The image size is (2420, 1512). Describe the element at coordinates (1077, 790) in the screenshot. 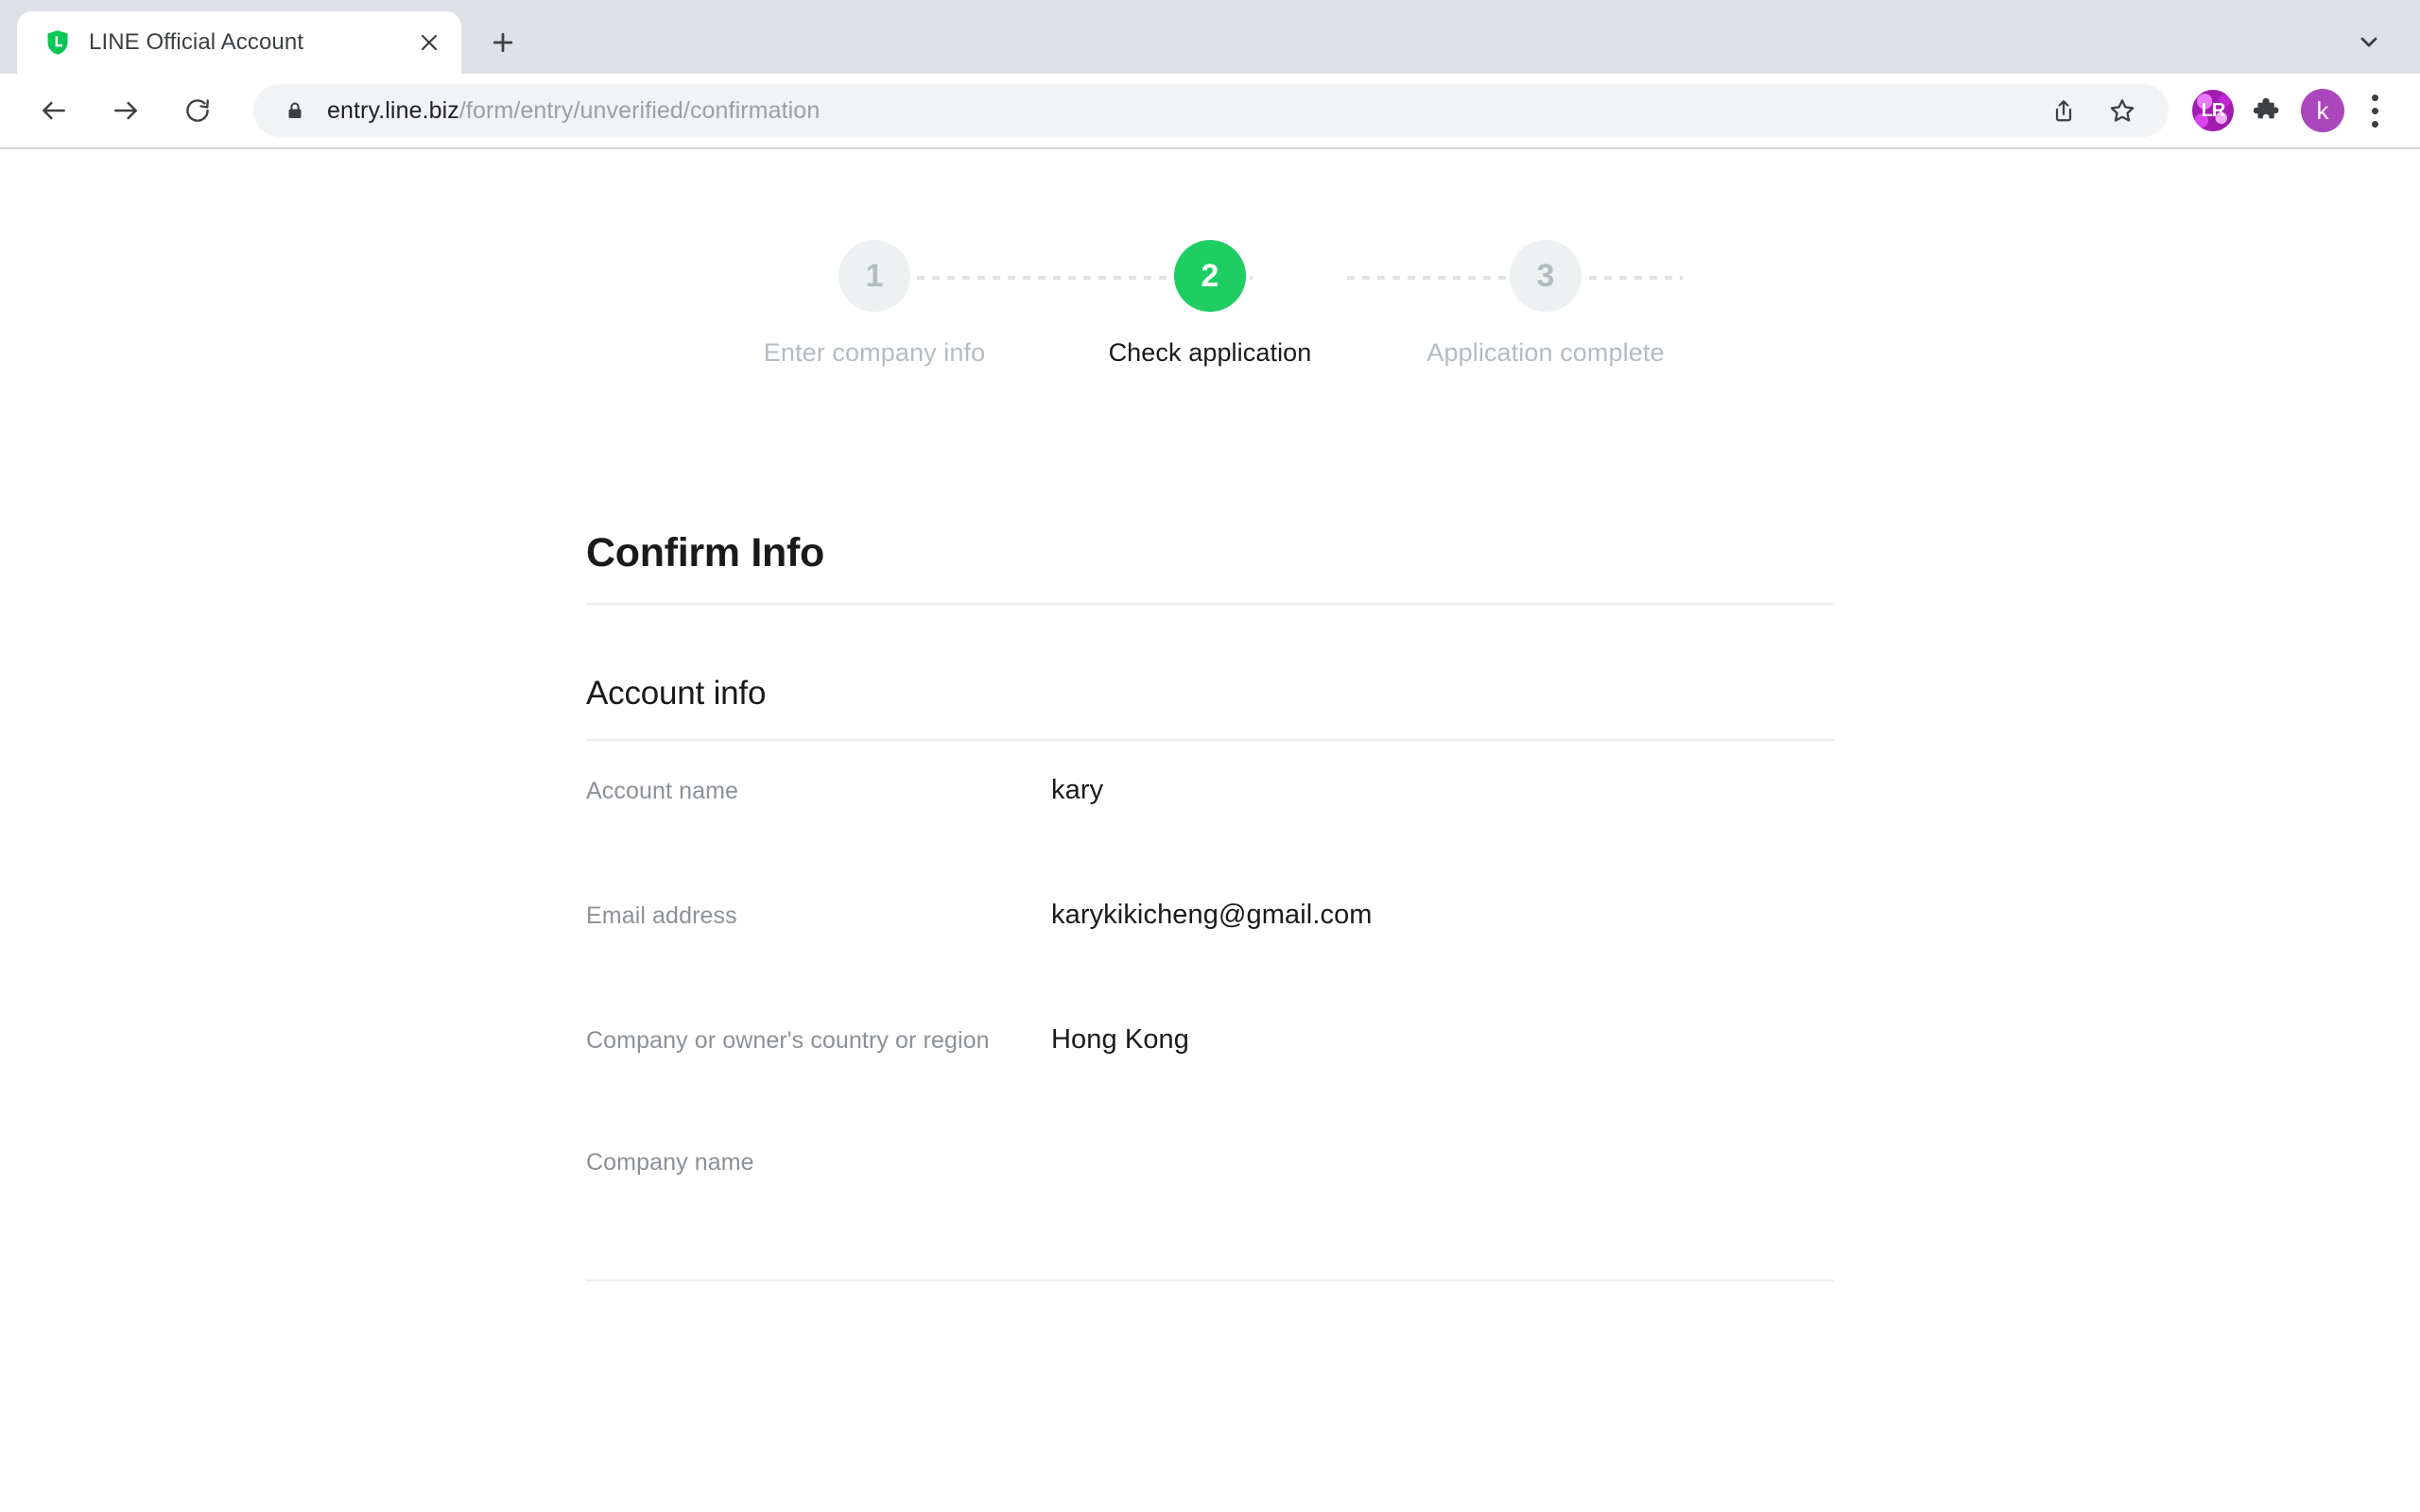

I see `info-row-value: kary` at that location.